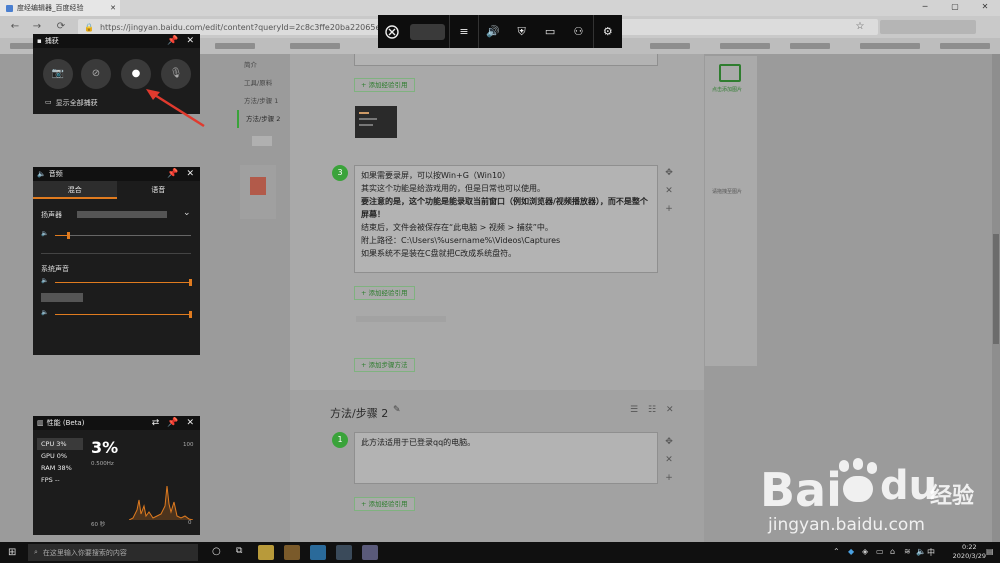  Describe the element at coordinates (578, 31) in the screenshot. I see `social-icon: ⚇` at that location.